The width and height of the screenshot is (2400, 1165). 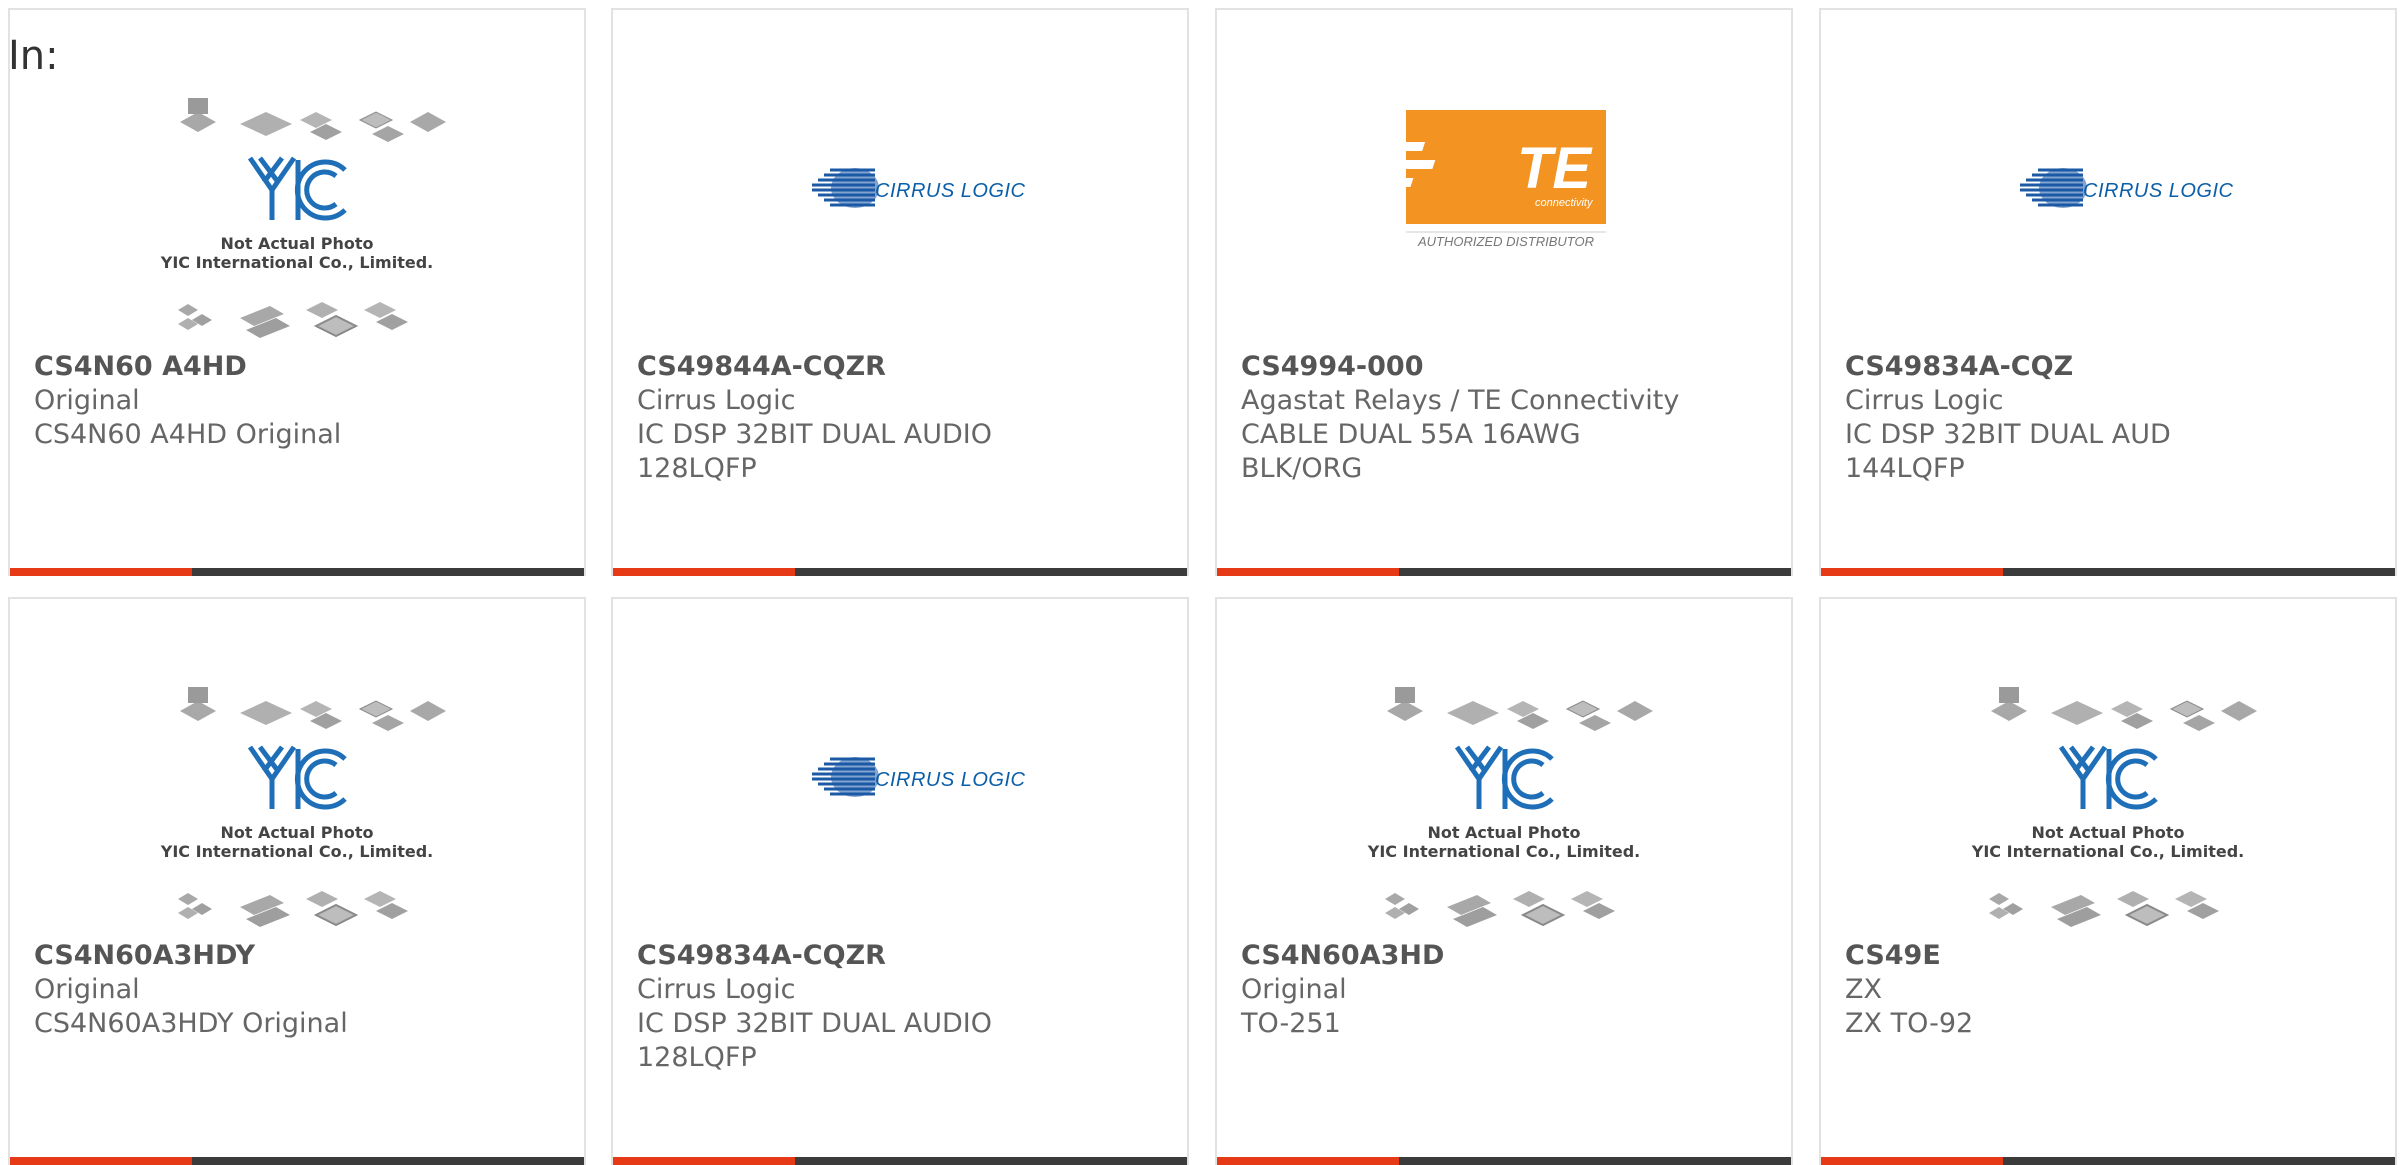 What do you see at coordinates (902, 367) in the screenshot?
I see `part-number: CS49844A-CQZR` at bounding box center [902, 367].